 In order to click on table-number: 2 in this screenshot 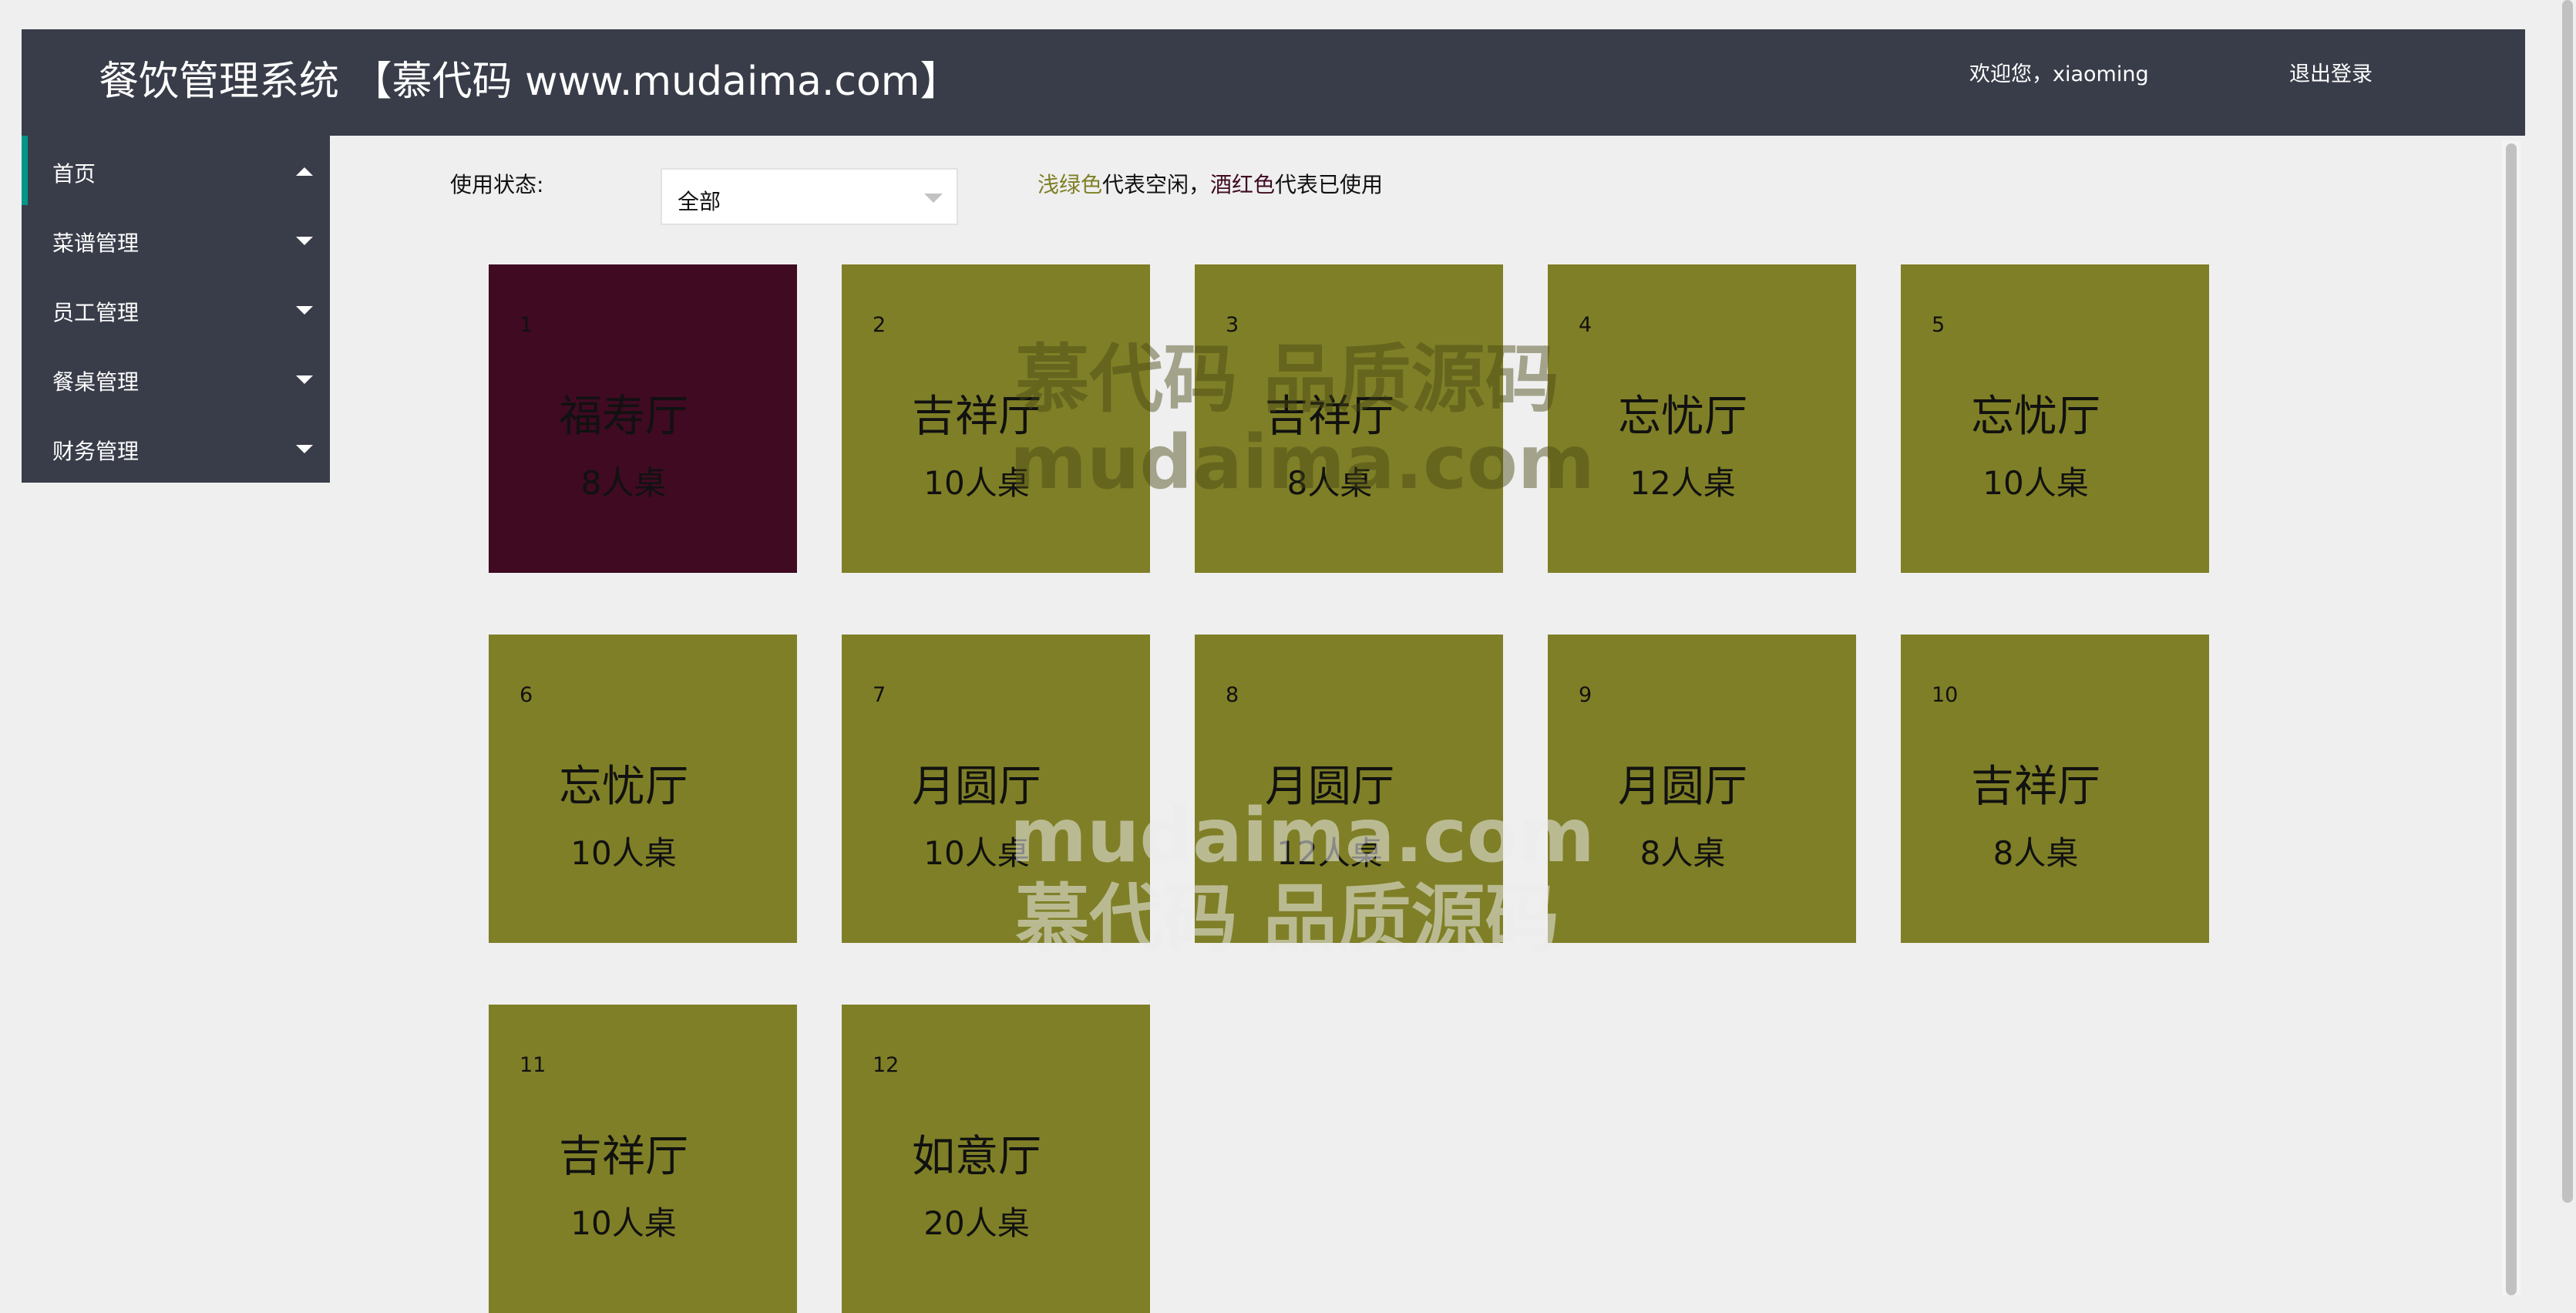, I will do `click(879, 325)`.